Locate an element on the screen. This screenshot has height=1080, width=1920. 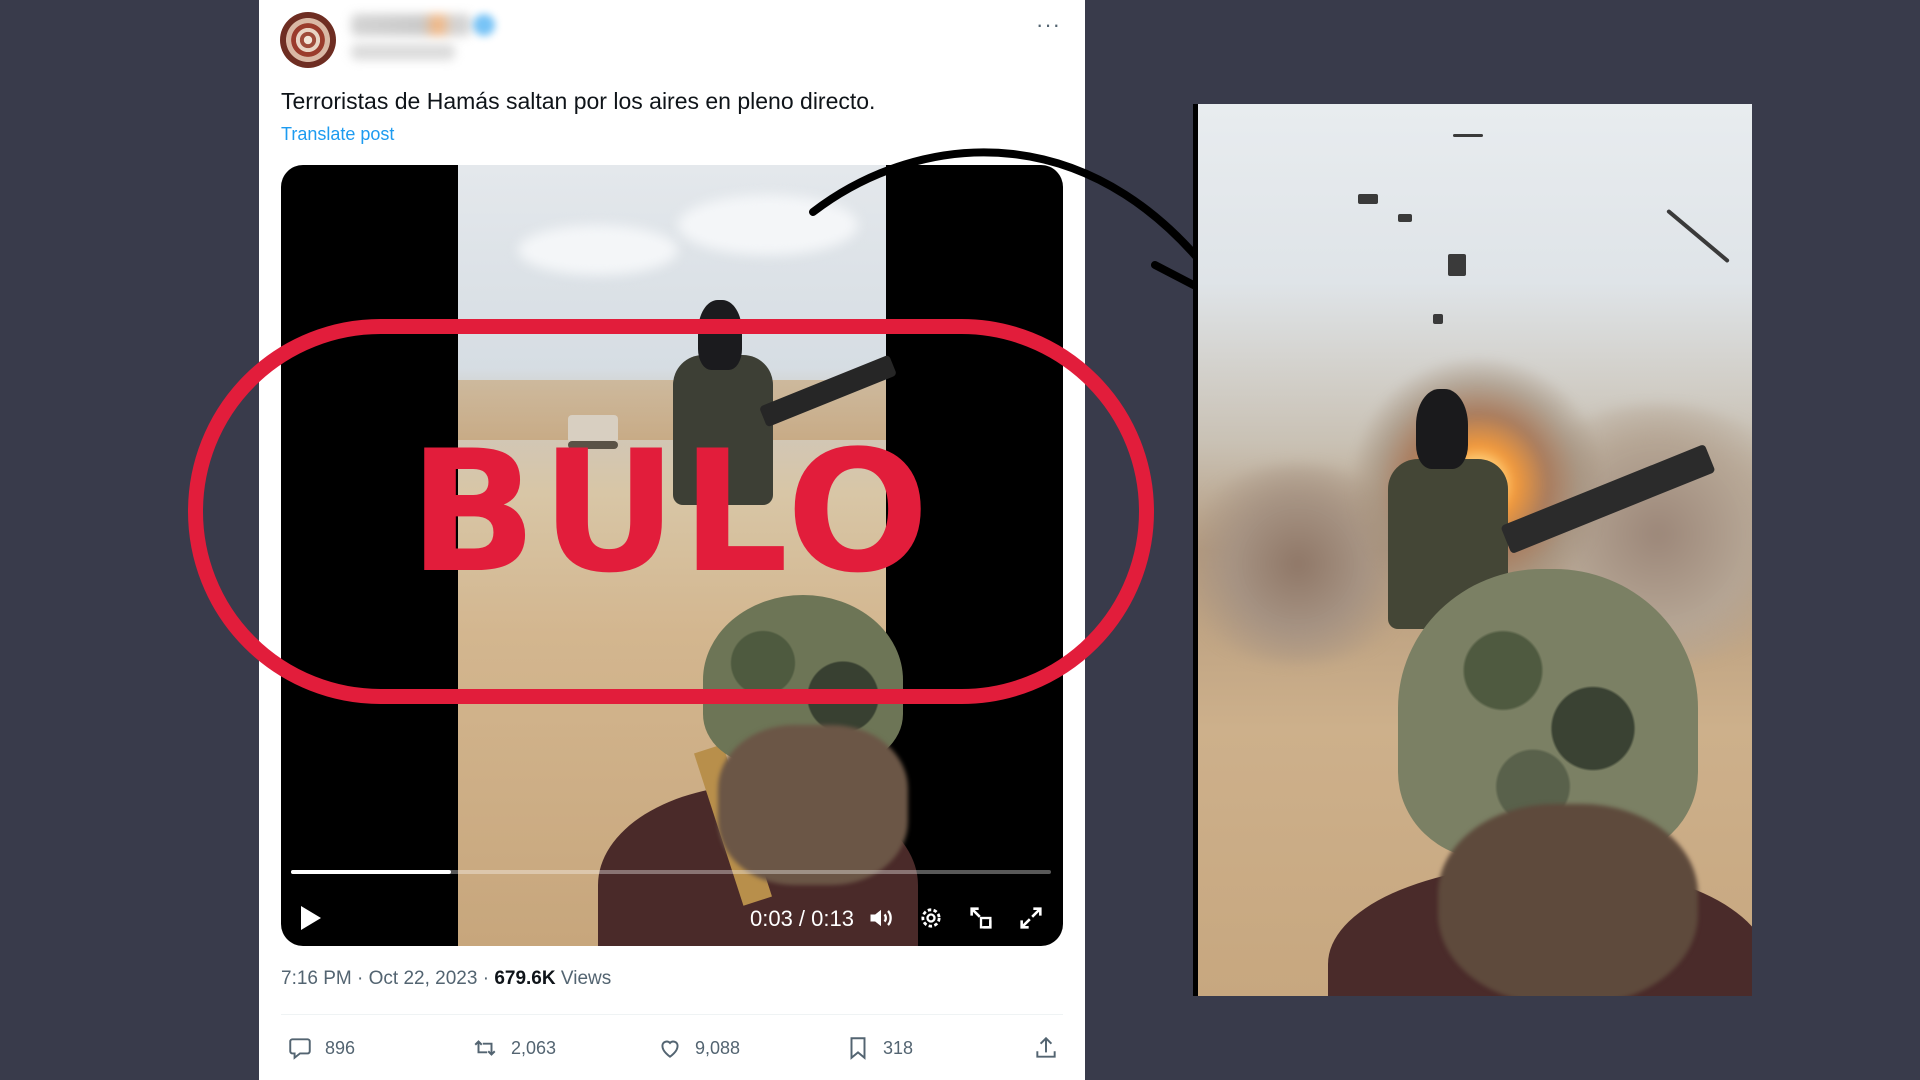
fake-stamp-label: BULO is located at coordinates (671, 511).